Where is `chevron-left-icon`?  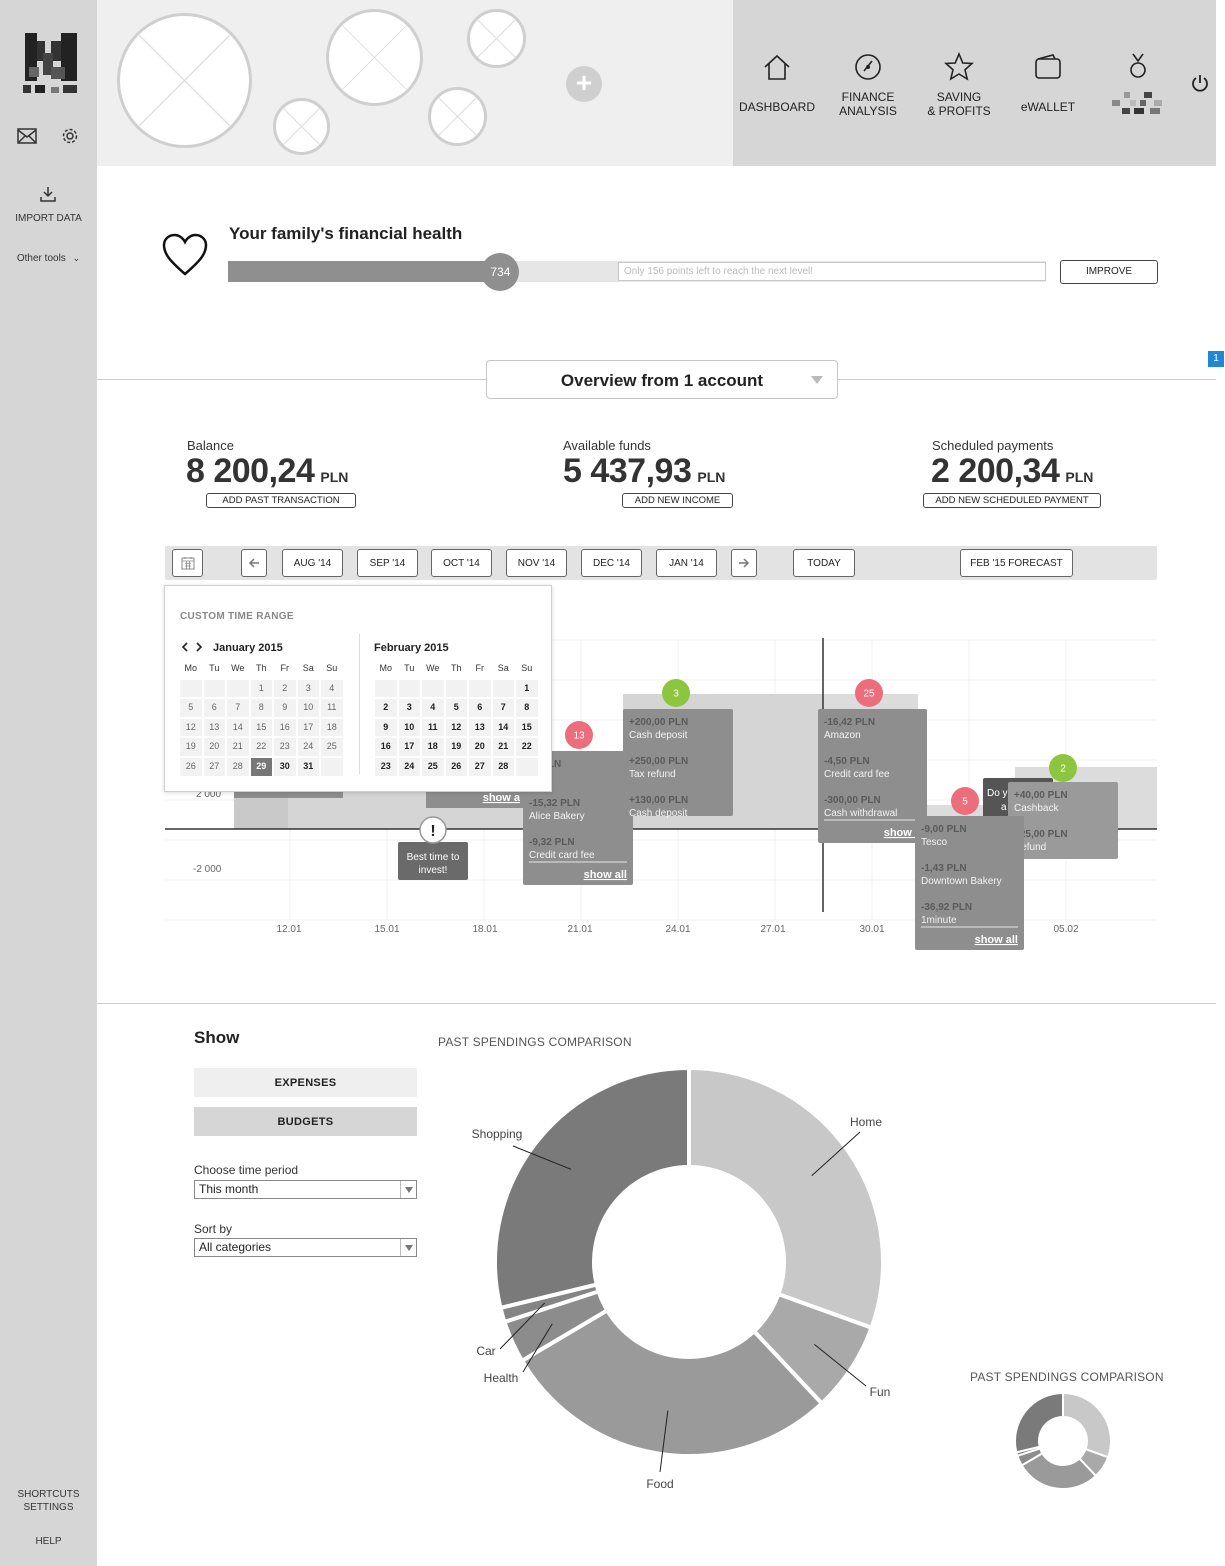 chevron-left-icon is located at coordinates (185, 647).